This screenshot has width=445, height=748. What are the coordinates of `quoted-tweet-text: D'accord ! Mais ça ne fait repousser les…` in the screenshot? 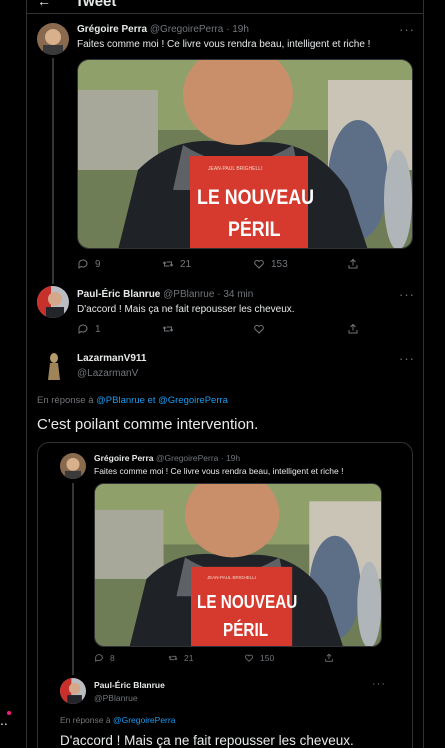 It's located at (207, 740).